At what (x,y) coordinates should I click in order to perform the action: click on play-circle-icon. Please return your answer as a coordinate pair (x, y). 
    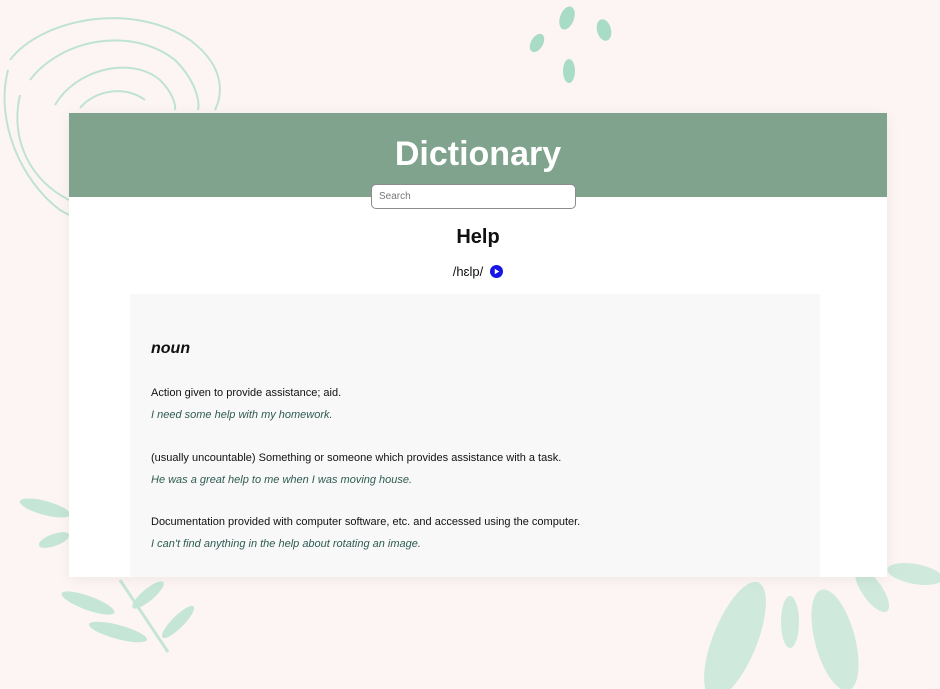
    Looking at the image, I should click on (497, 271).